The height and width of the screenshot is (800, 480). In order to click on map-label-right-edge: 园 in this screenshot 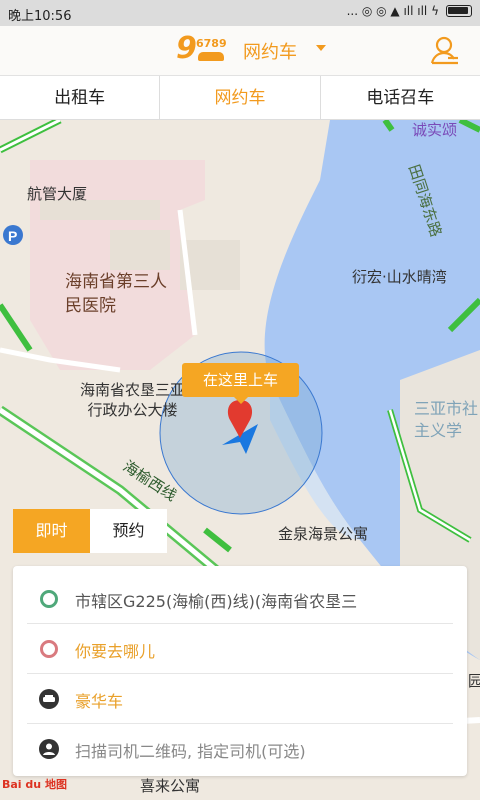, I will do `click(474, 681)`.